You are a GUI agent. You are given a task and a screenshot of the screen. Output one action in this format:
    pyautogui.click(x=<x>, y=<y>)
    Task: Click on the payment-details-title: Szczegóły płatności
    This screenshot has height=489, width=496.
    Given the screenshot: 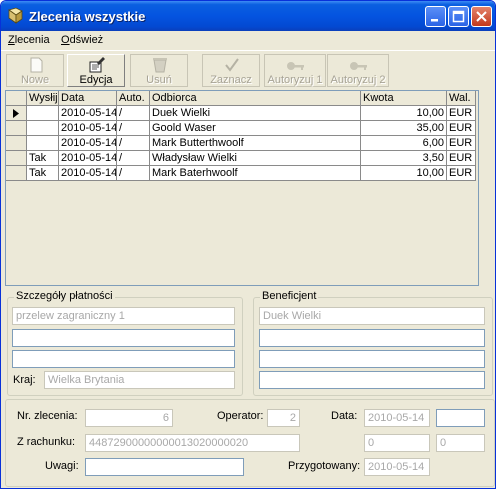 What is the action you would take?
    pyautogui.click(x=64, y=296)
    